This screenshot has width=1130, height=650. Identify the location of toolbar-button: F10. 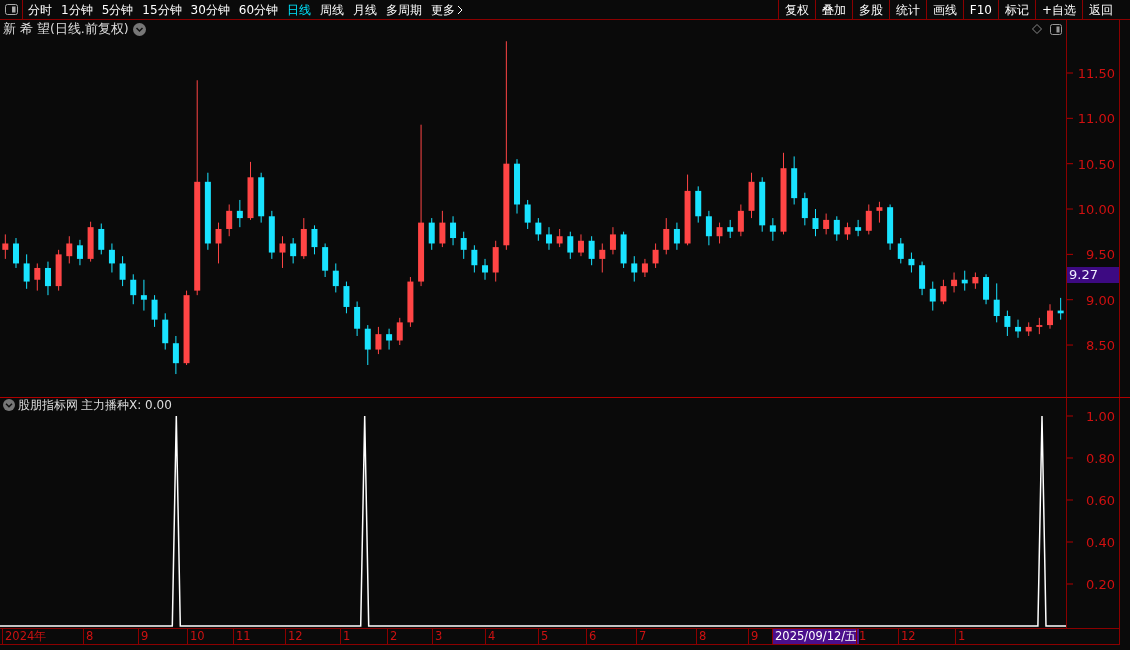
(980, 9).